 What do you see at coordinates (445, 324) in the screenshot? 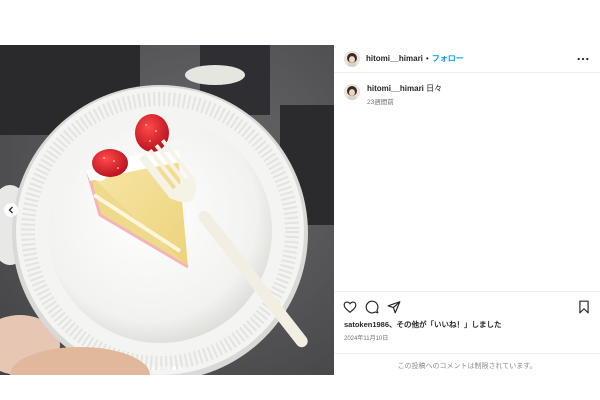
I see `likes-text: 、その他が「いいね！」しました` at bounding box center [445, 324].